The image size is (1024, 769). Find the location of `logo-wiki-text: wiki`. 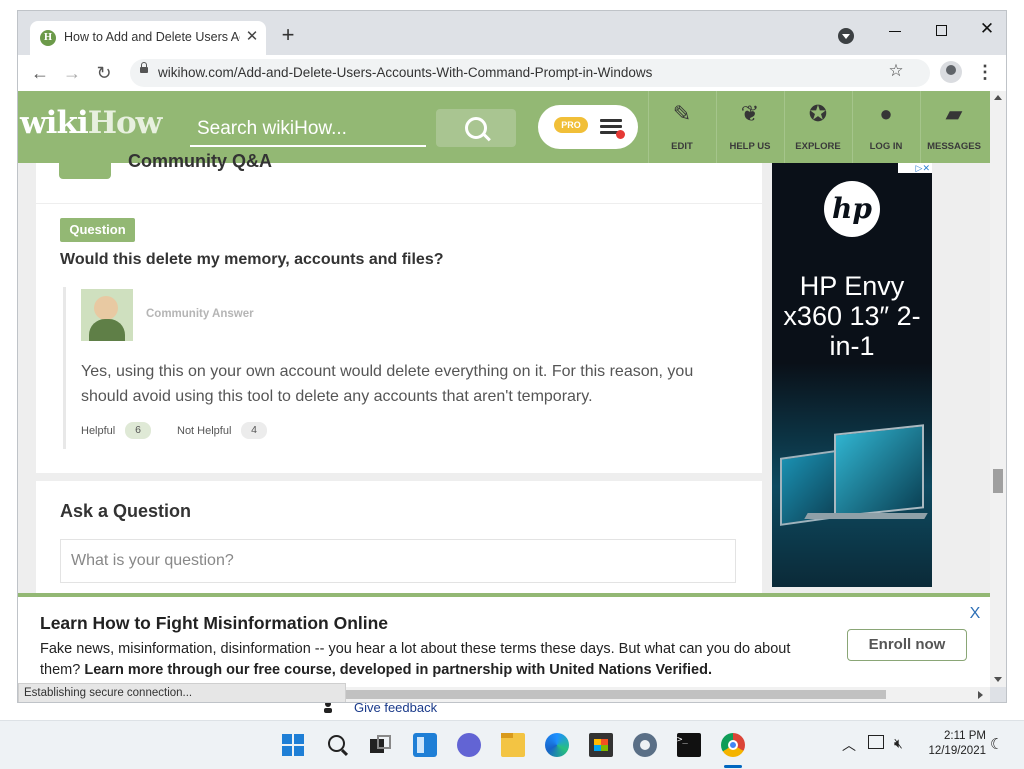

logo-wiki-text: wiki is located at coordinates (54, 123).